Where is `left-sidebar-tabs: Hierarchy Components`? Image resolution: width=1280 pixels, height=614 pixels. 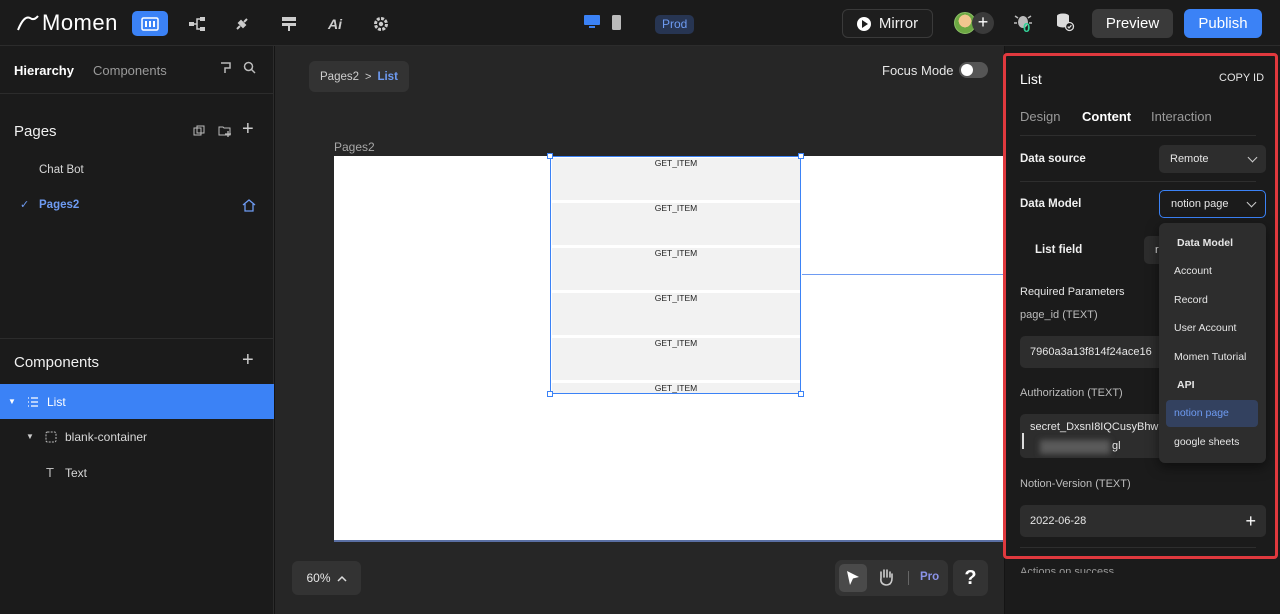
left-sidebar-tabs: Hierarchy Components is located at coordinates (137, 70).